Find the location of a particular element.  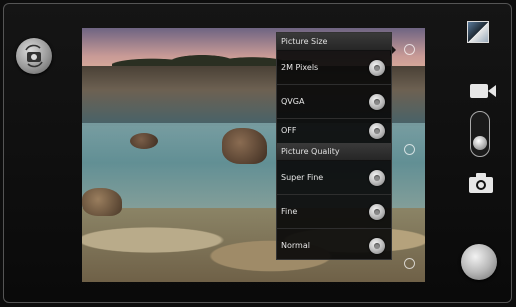

option-label: Super Fine is located at coordinates (302, 177).